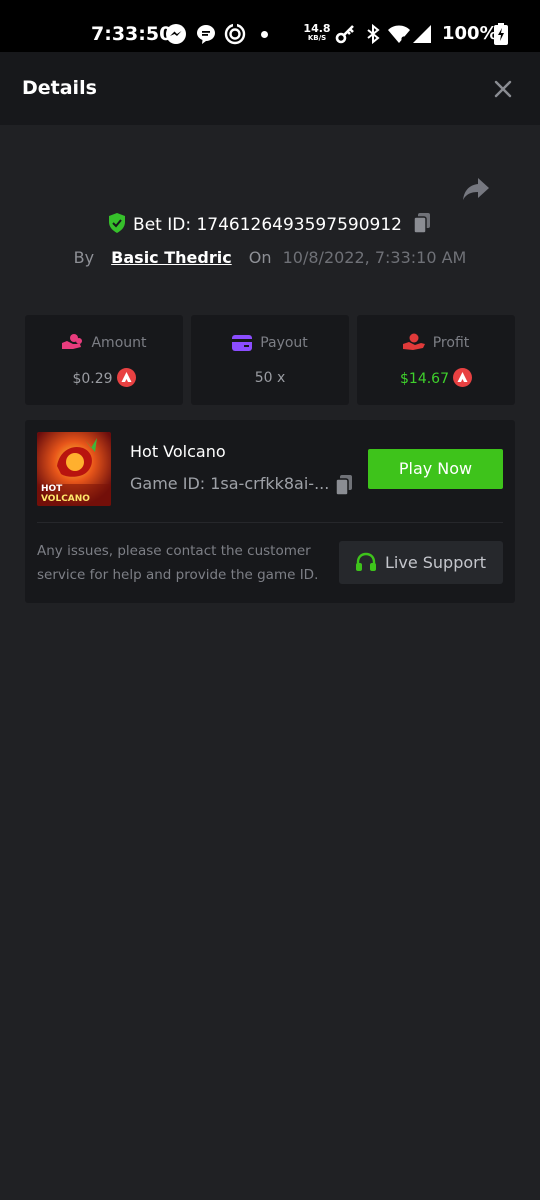 The image size is (540, 1200). Describe the element at coordinates (317, 28) in the screenshot. I see `net-speed-value: 14.8` at that location.